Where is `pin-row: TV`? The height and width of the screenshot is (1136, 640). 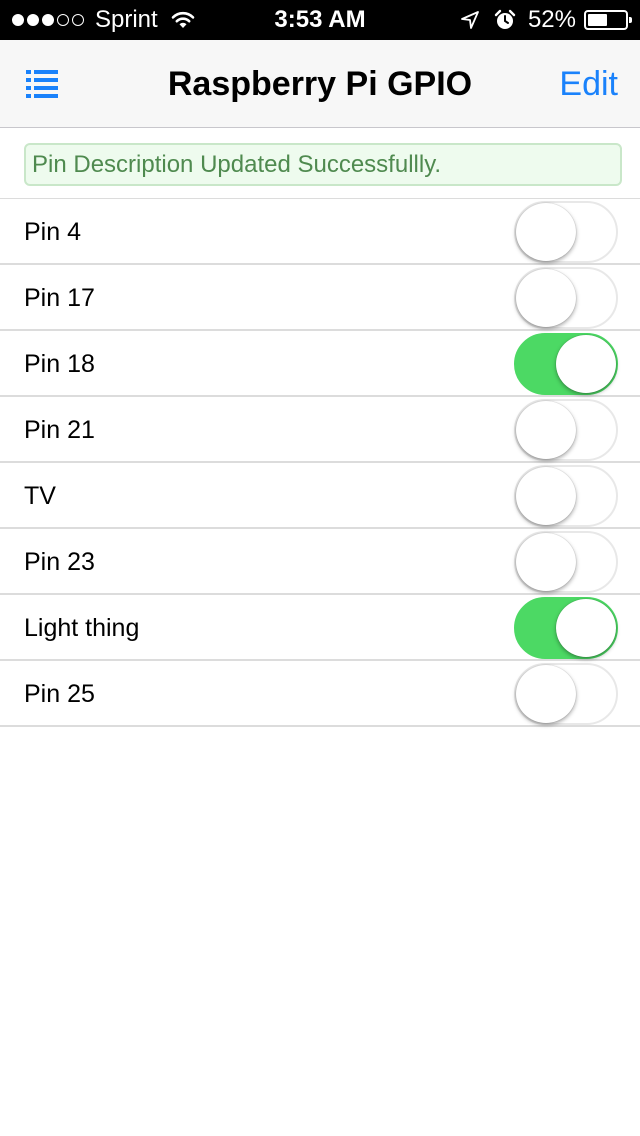 pin-row: TV is located at coordinates (320, 496).